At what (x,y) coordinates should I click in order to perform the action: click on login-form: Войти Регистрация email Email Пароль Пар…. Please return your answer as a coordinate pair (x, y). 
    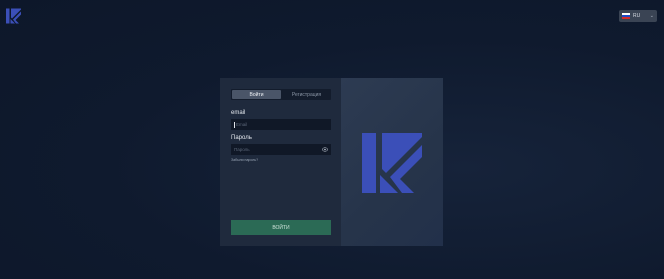
    Looking at the image, I should click on (280, 162).